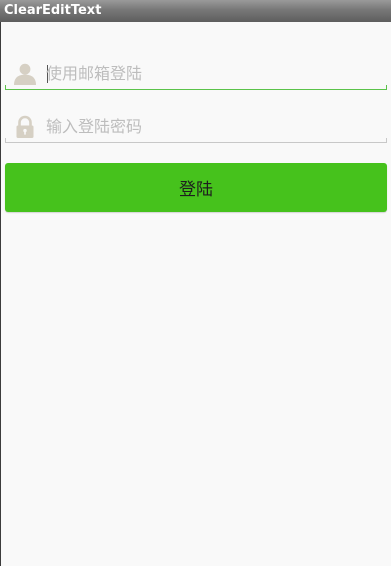  What do you see at coordinates (211, 73) in the screenshot?
I see `email-input` at bounding box center [211, 73].